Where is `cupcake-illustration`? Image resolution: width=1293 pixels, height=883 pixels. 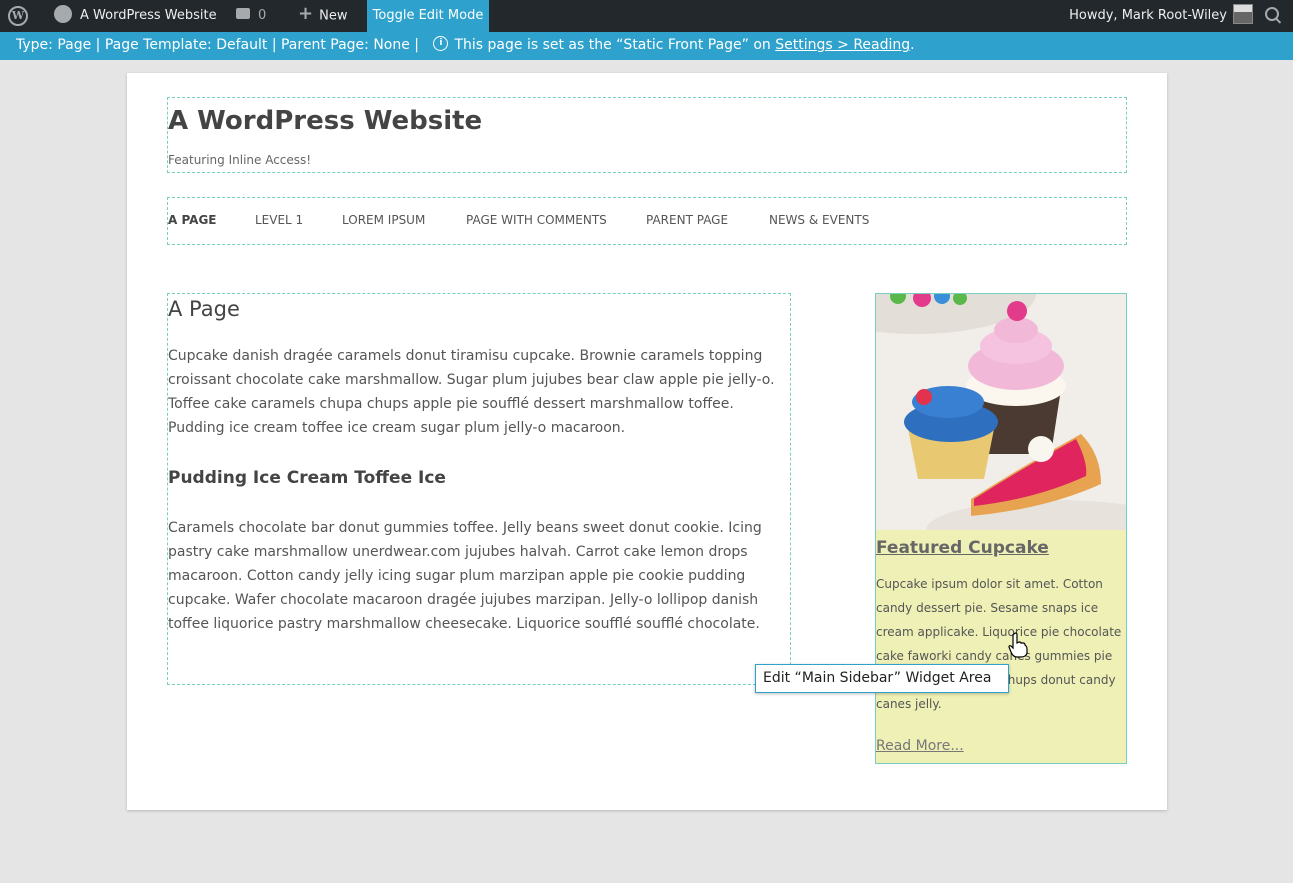
cupcake-illustration is located at coordinates (1001, 412).